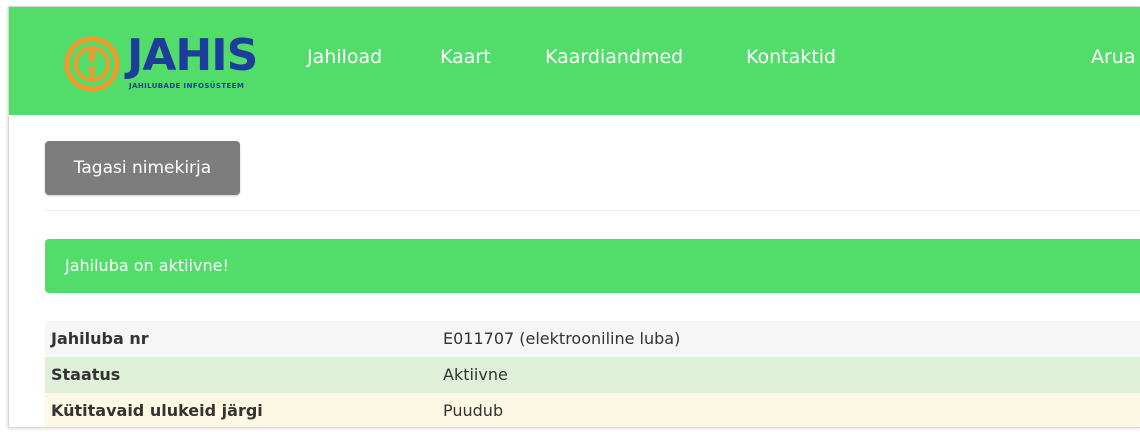  I want to click on table-row: Kütitavaid ulukeid järgi Puudub, so click(592, 410).